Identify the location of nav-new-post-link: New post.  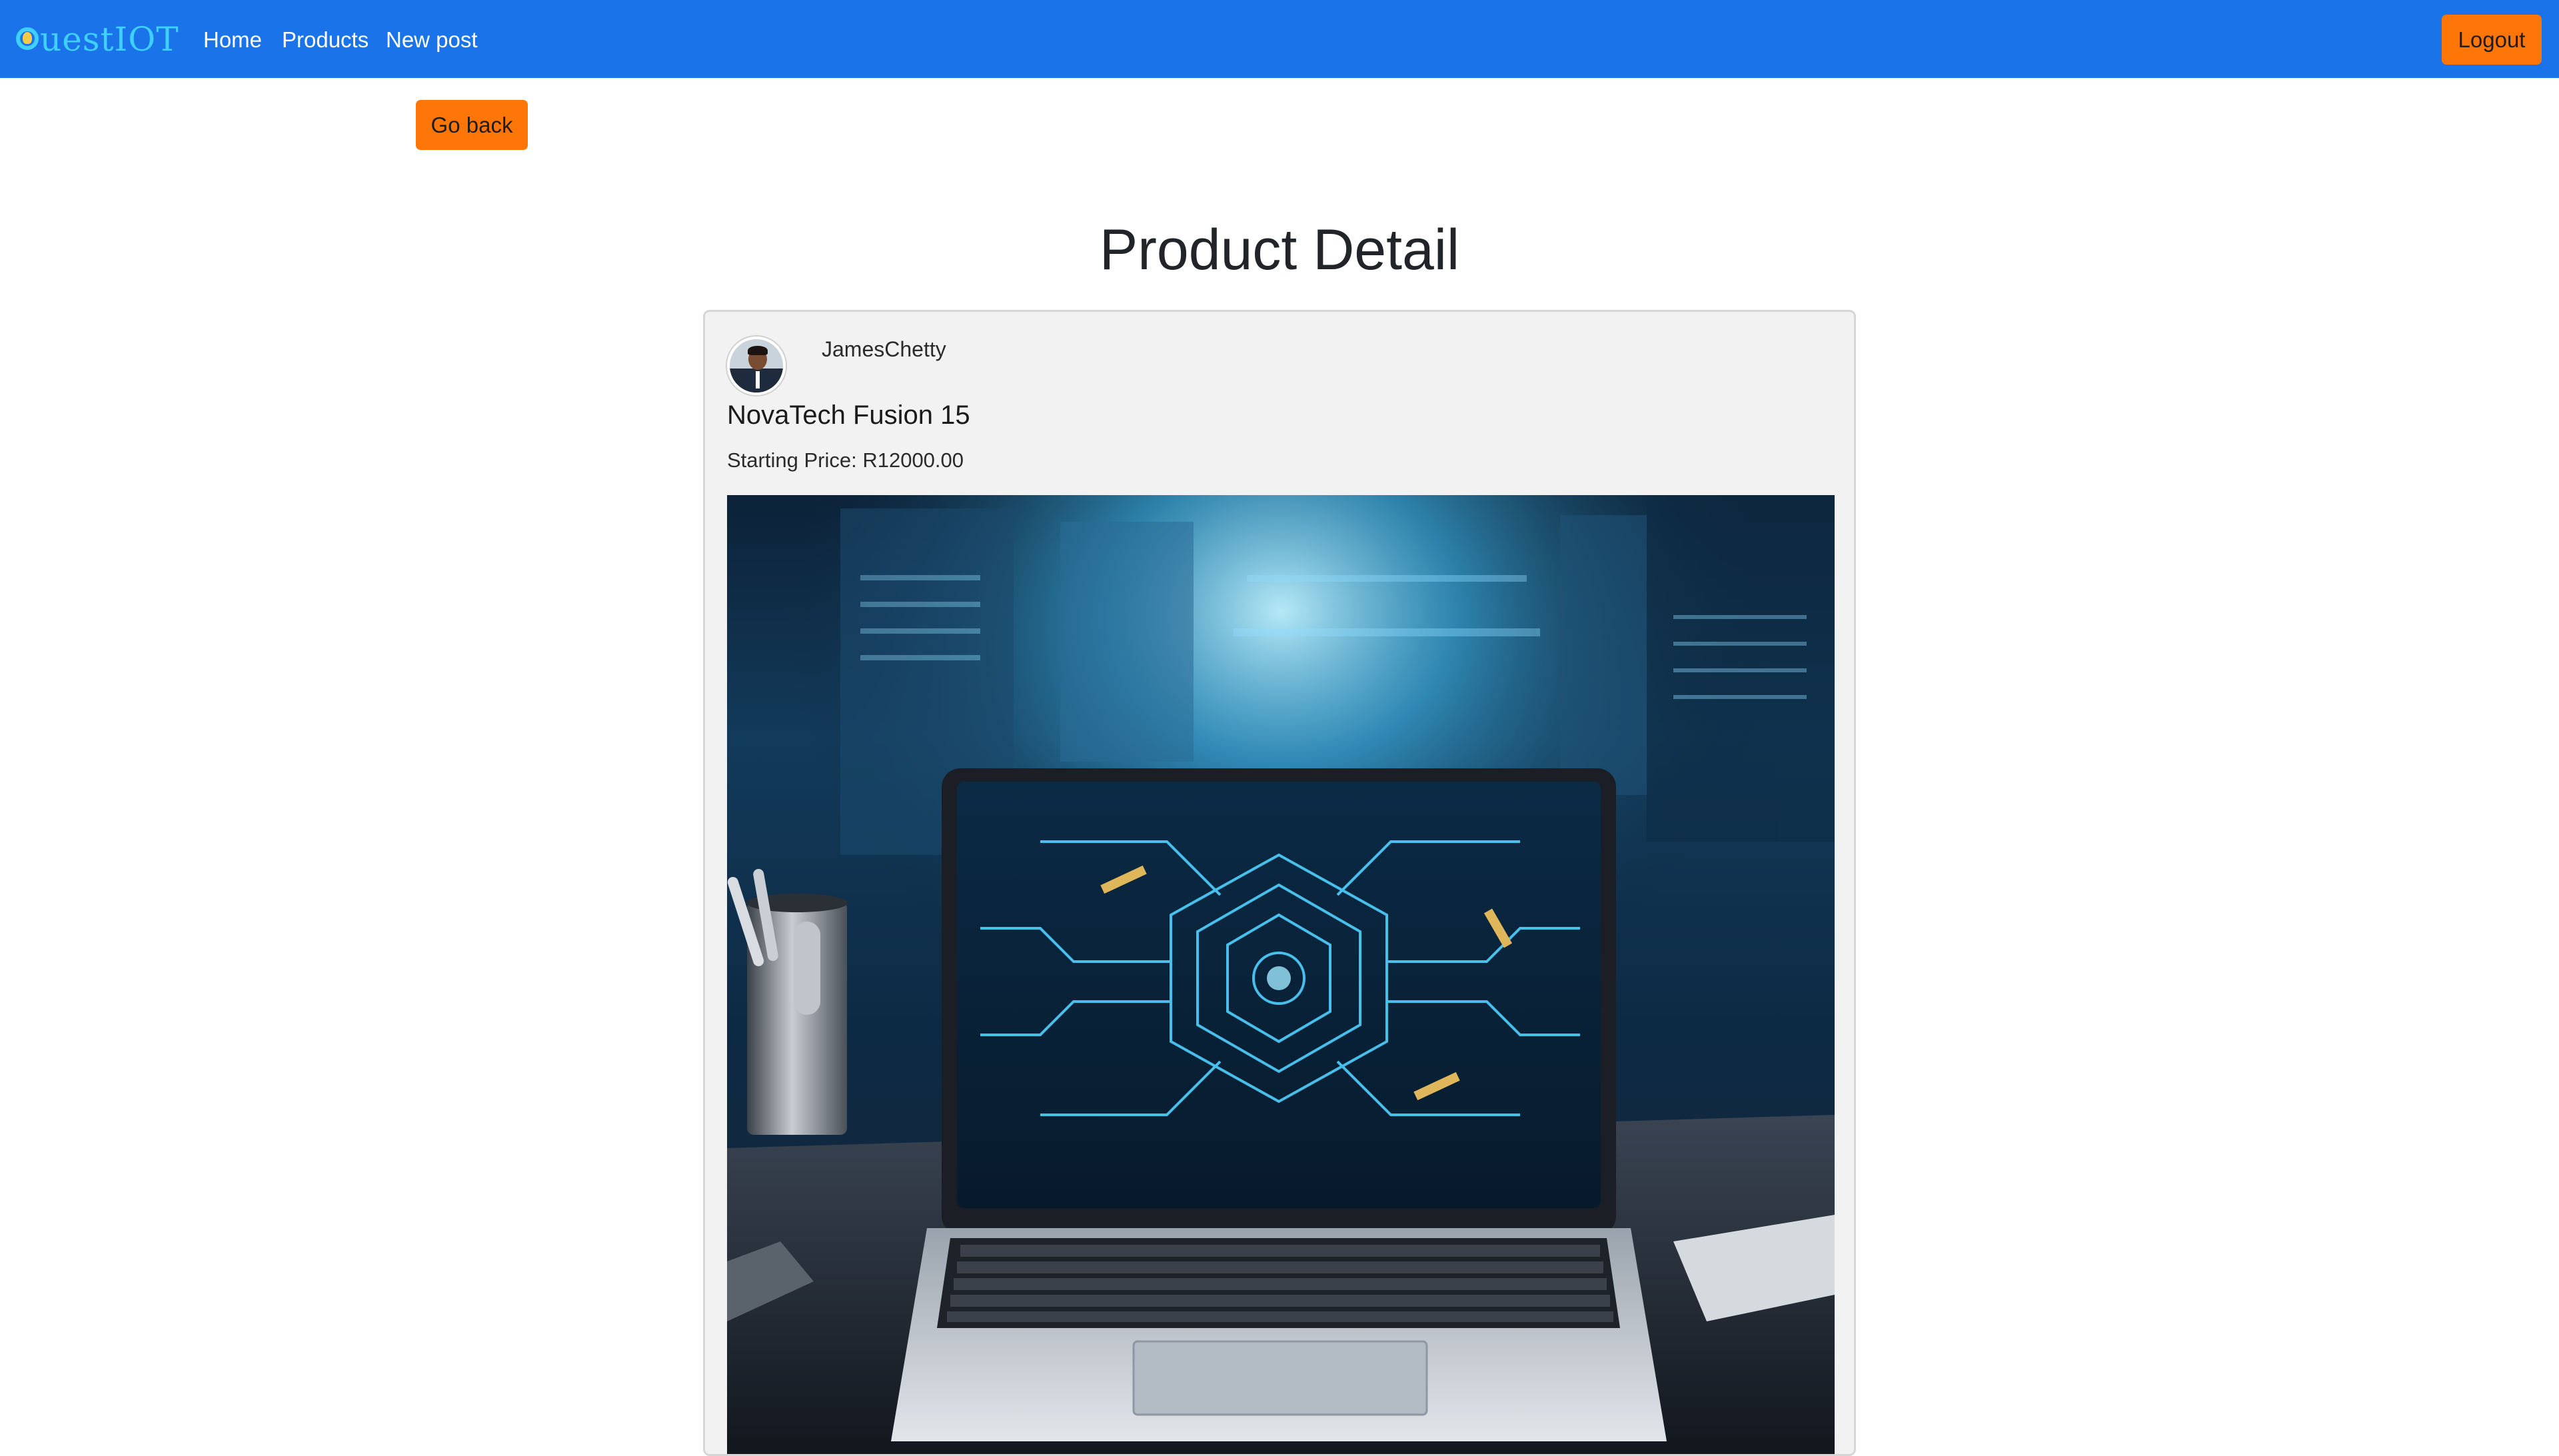
(432, 40).